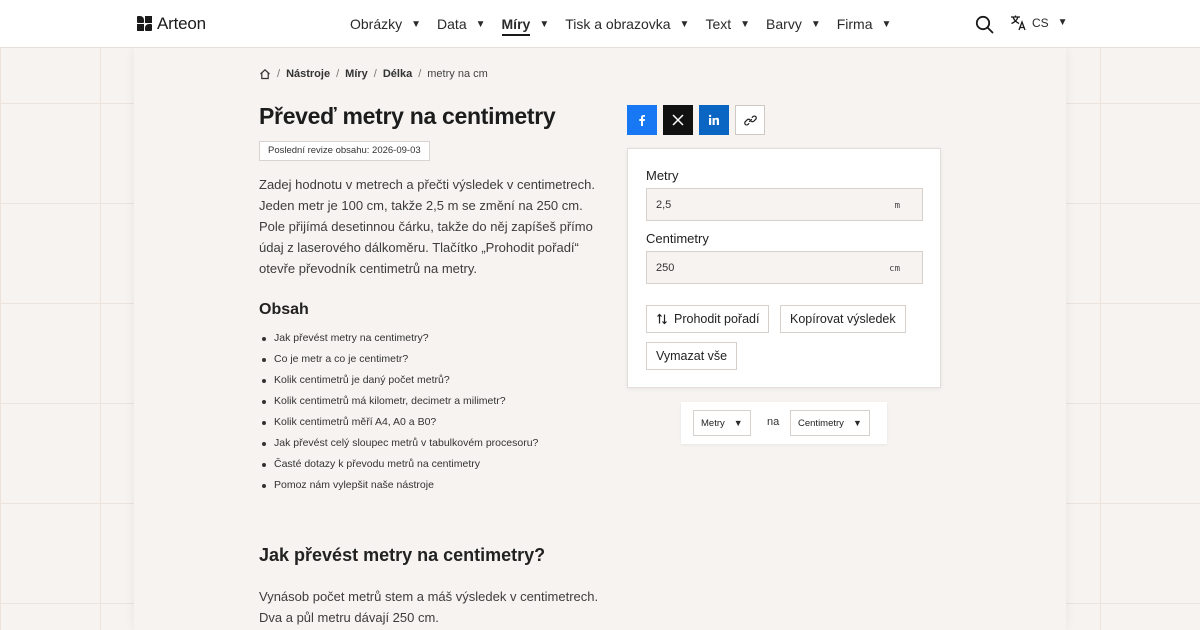  What do you see at coordinates (399, 359) in the screenshot?
I see `toc-item: Co je metr a co je centimetr?` at bounding box center [399, 359].